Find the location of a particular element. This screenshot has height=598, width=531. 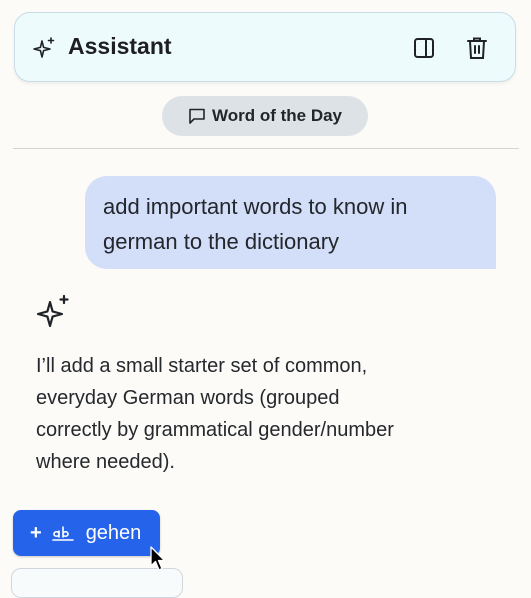

chip-label: Word of the Day is located at coordinates (277, 115).